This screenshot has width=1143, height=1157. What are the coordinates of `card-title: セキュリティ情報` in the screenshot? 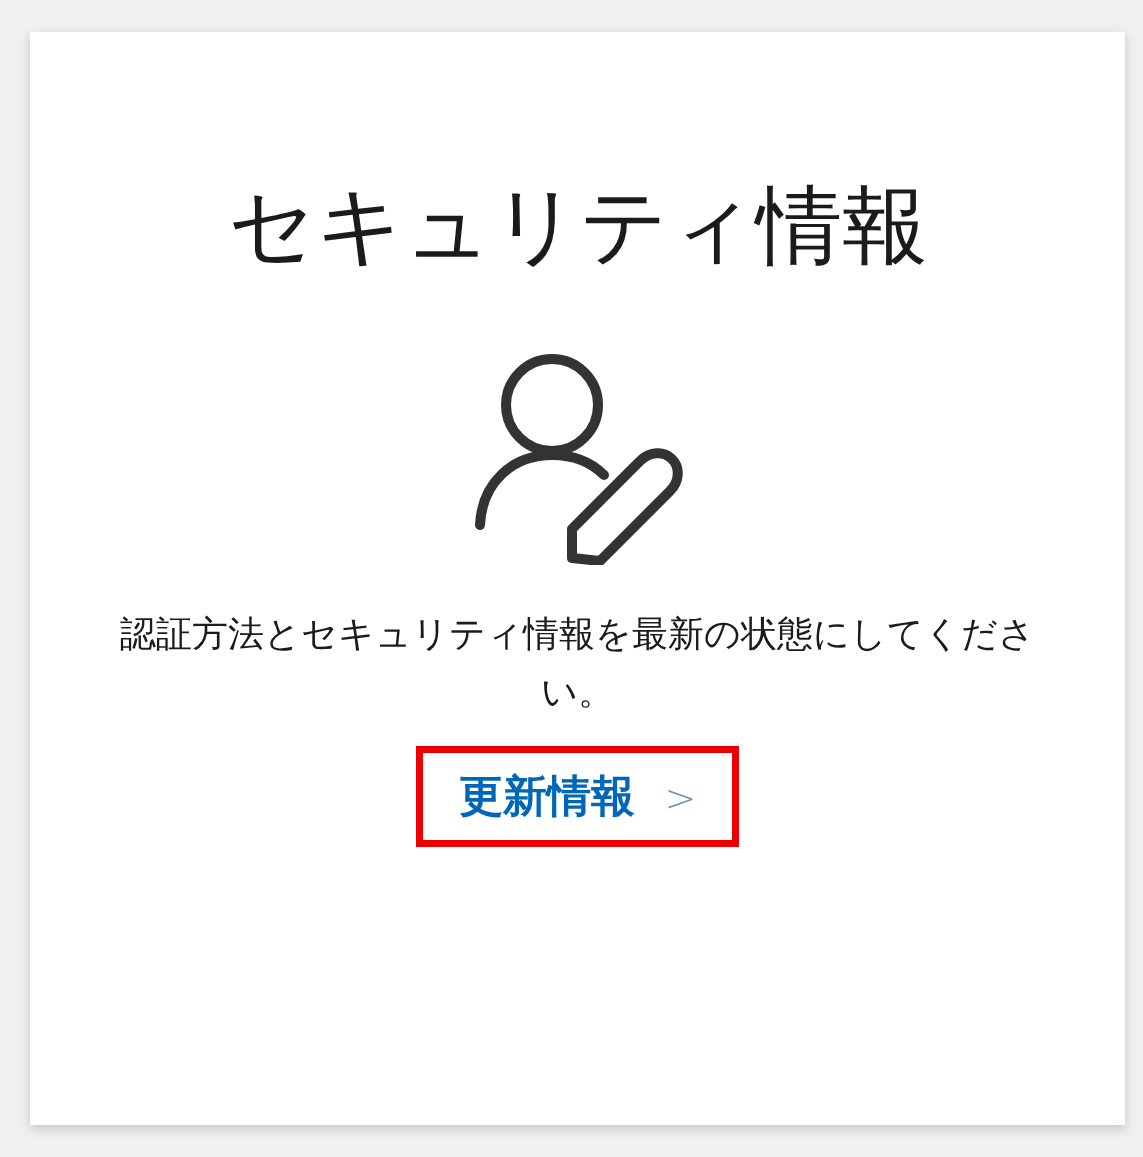 It's located at (577, 225).